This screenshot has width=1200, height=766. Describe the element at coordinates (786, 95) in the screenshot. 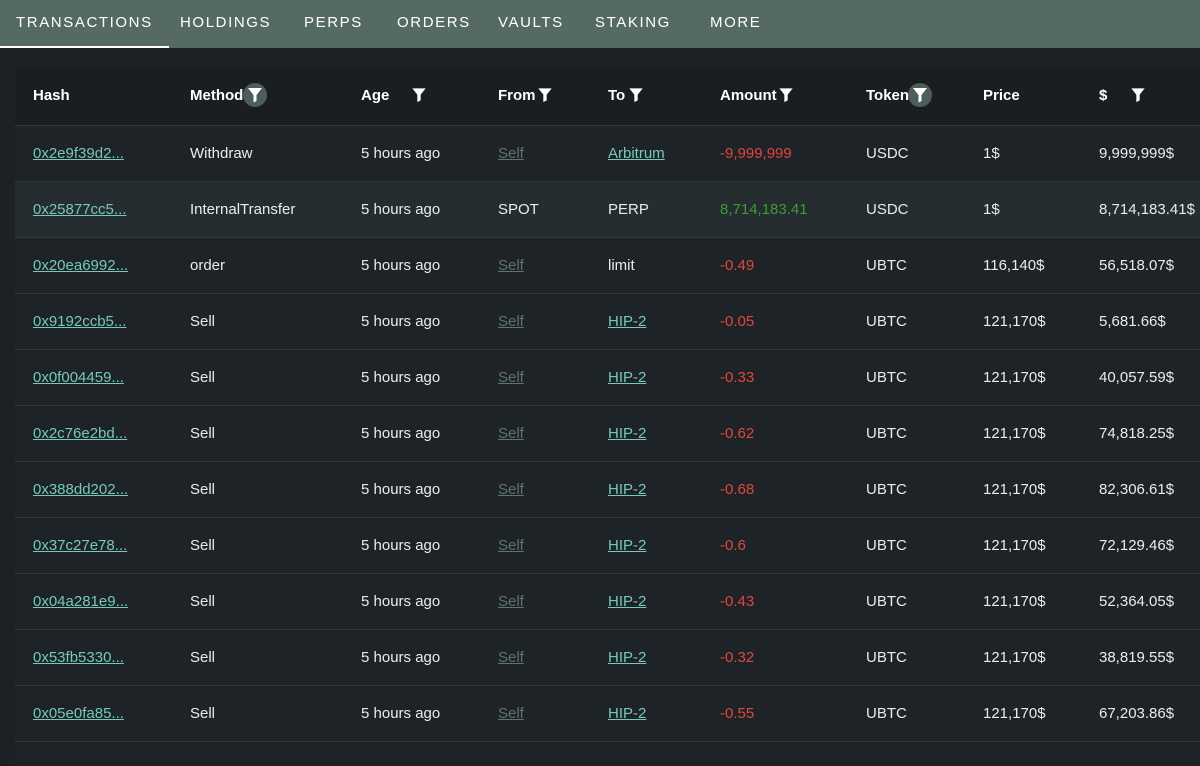

I see `amount-filter-icon` at that location.